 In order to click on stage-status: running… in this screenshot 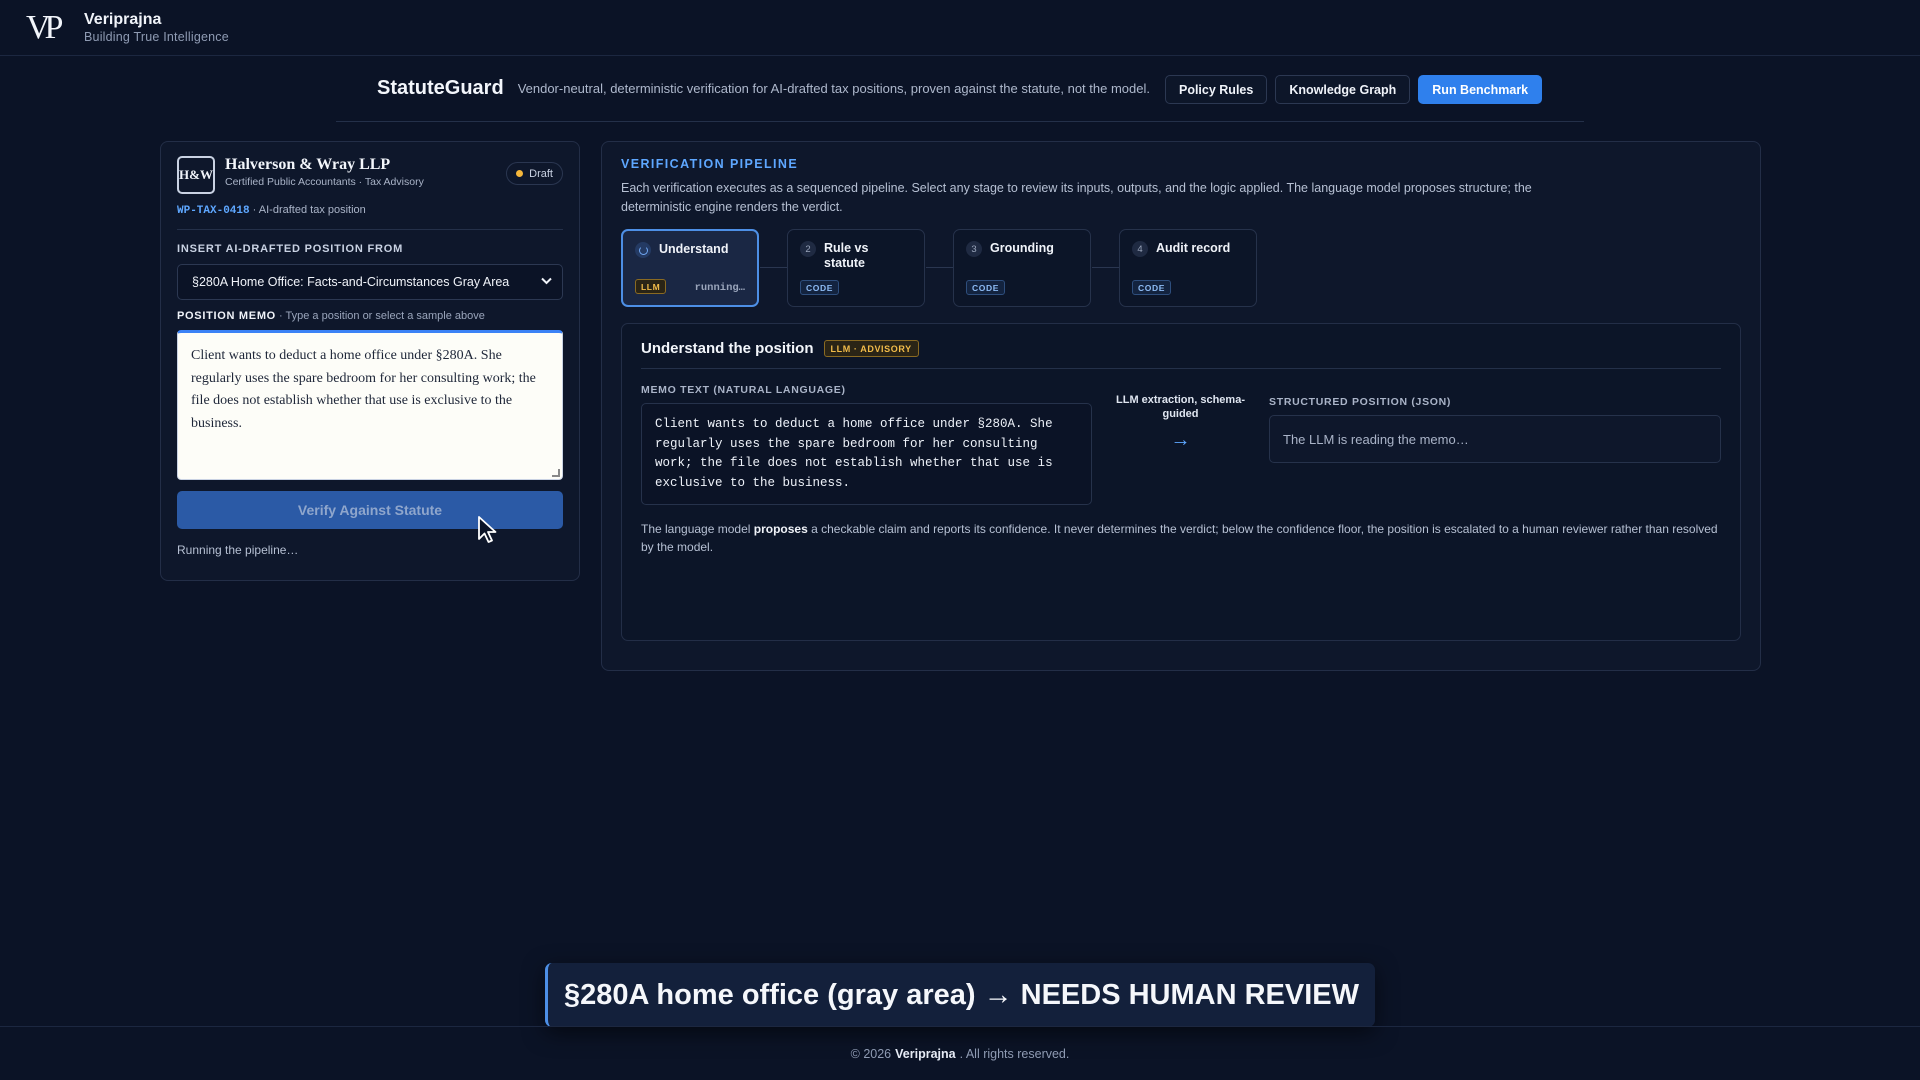, I will do `click(719, 288)`.